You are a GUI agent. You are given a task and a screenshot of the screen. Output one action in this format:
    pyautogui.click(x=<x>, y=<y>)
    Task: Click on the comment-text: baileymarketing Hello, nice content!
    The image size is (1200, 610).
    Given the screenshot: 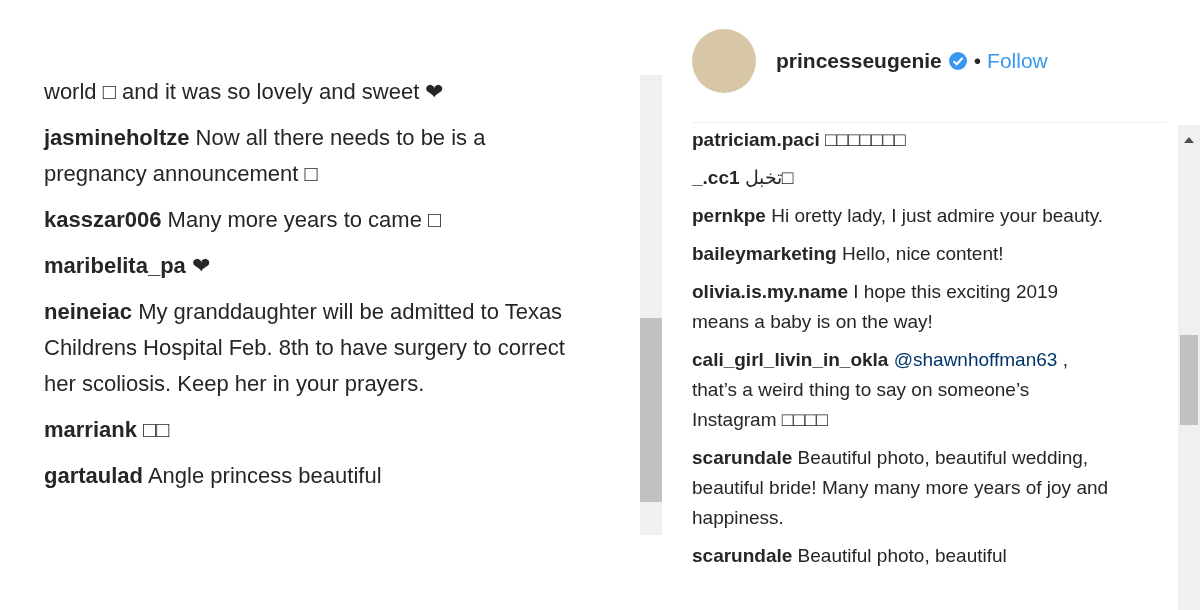 What is the action you would take?
    pyautogui.click(x=848, y=254)
    